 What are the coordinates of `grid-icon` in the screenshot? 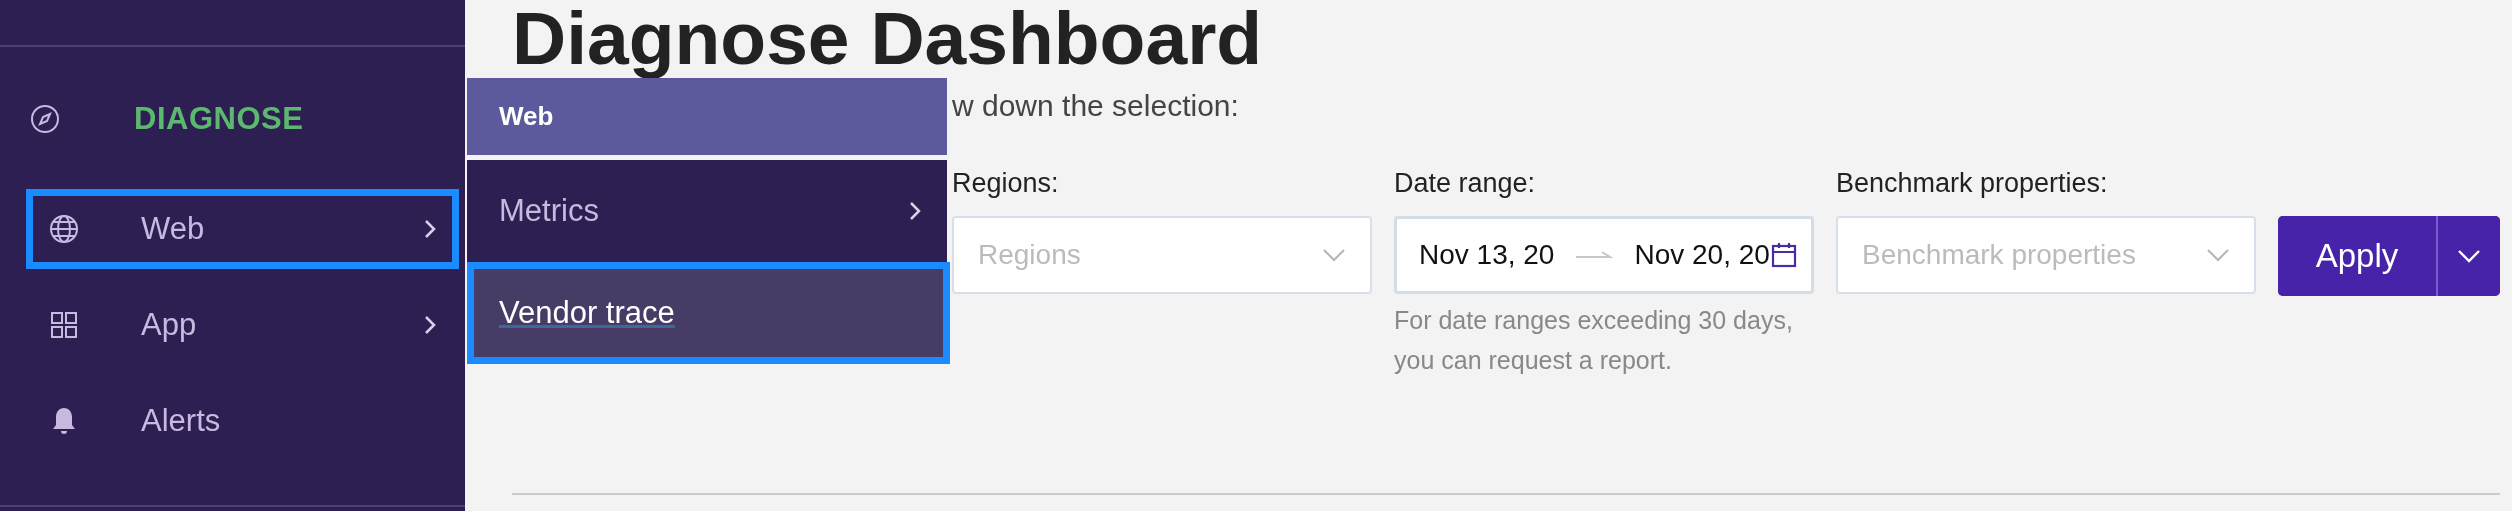 It's located at (64, 325).